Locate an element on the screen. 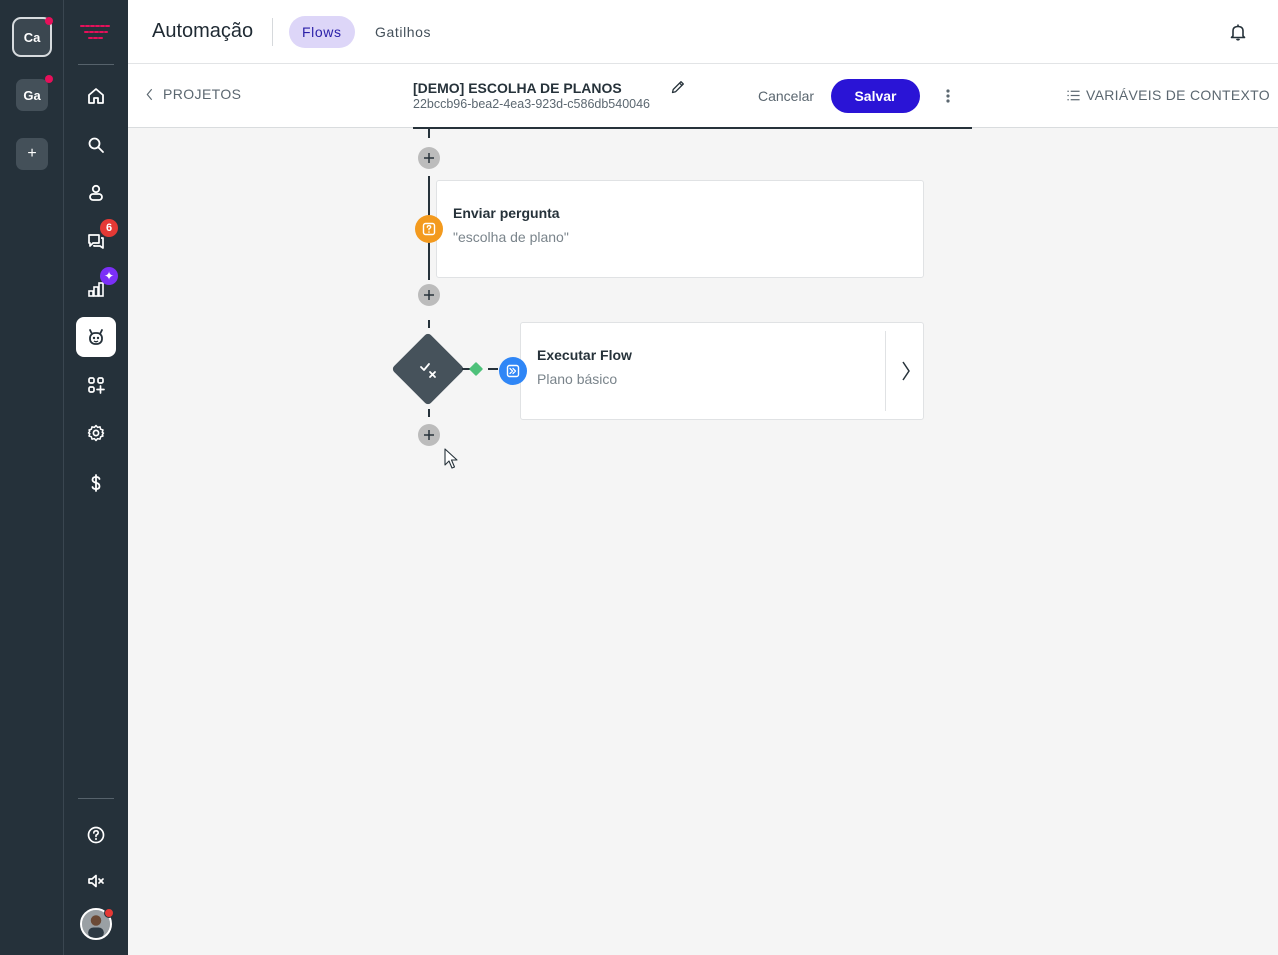 This screenshot has width=1278, height=955. home-icon is located at coordinates (96, 96).